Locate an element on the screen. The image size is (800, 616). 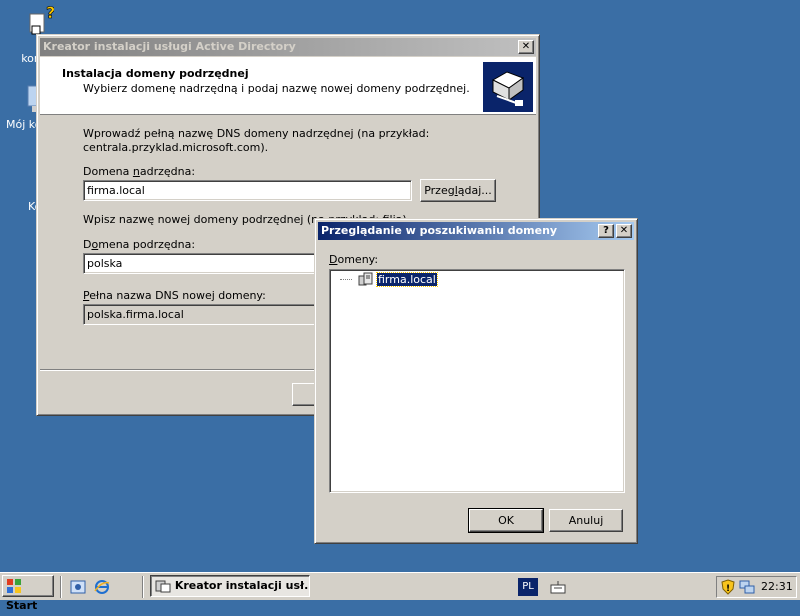
parent-label-accel: n is located at coordinates (136, 171).